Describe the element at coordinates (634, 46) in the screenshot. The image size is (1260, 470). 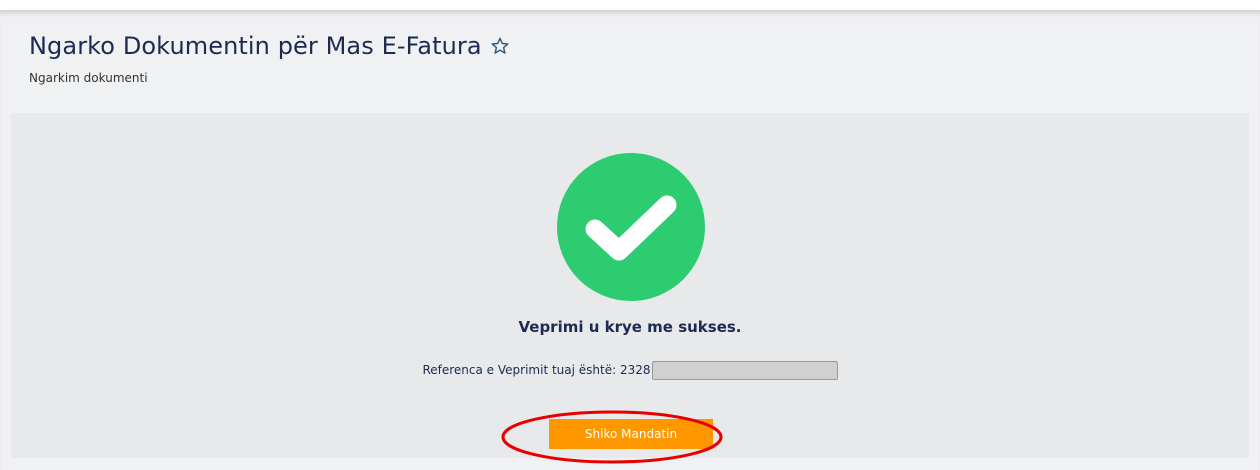
I see `title-row: Ngarko Dokumentin për Mas E-Fatura` at that location.